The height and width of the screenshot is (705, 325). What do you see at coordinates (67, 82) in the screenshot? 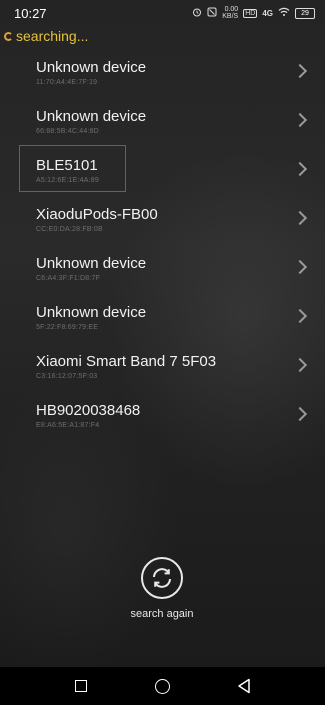
I see `device-mac-address: 11:70:A4:4E:7F:19` at bounding box center [67, 82].